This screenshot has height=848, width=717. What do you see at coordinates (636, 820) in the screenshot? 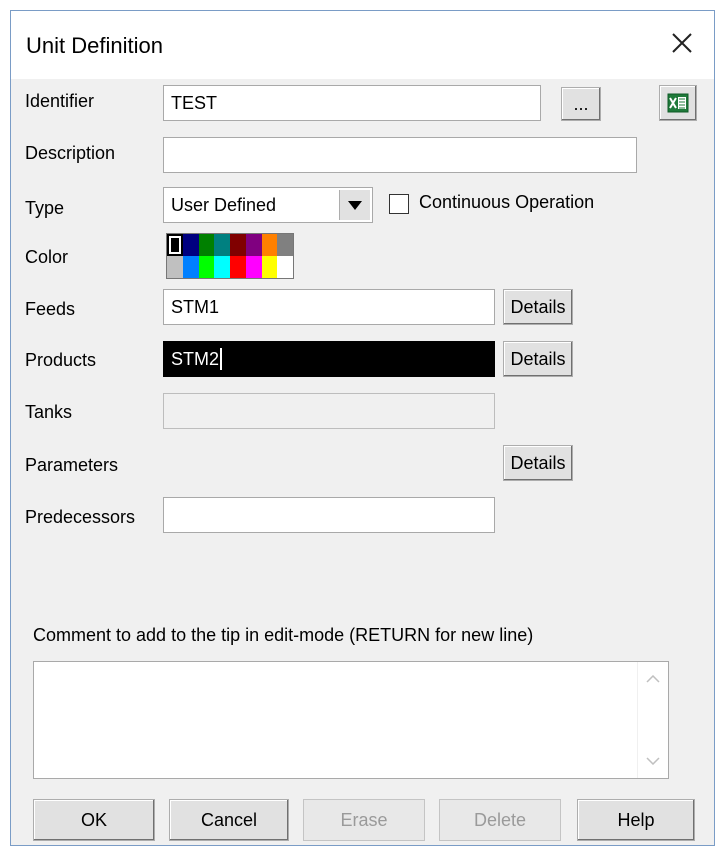
I see `help-button: Help` at bounding box center [636, 820].